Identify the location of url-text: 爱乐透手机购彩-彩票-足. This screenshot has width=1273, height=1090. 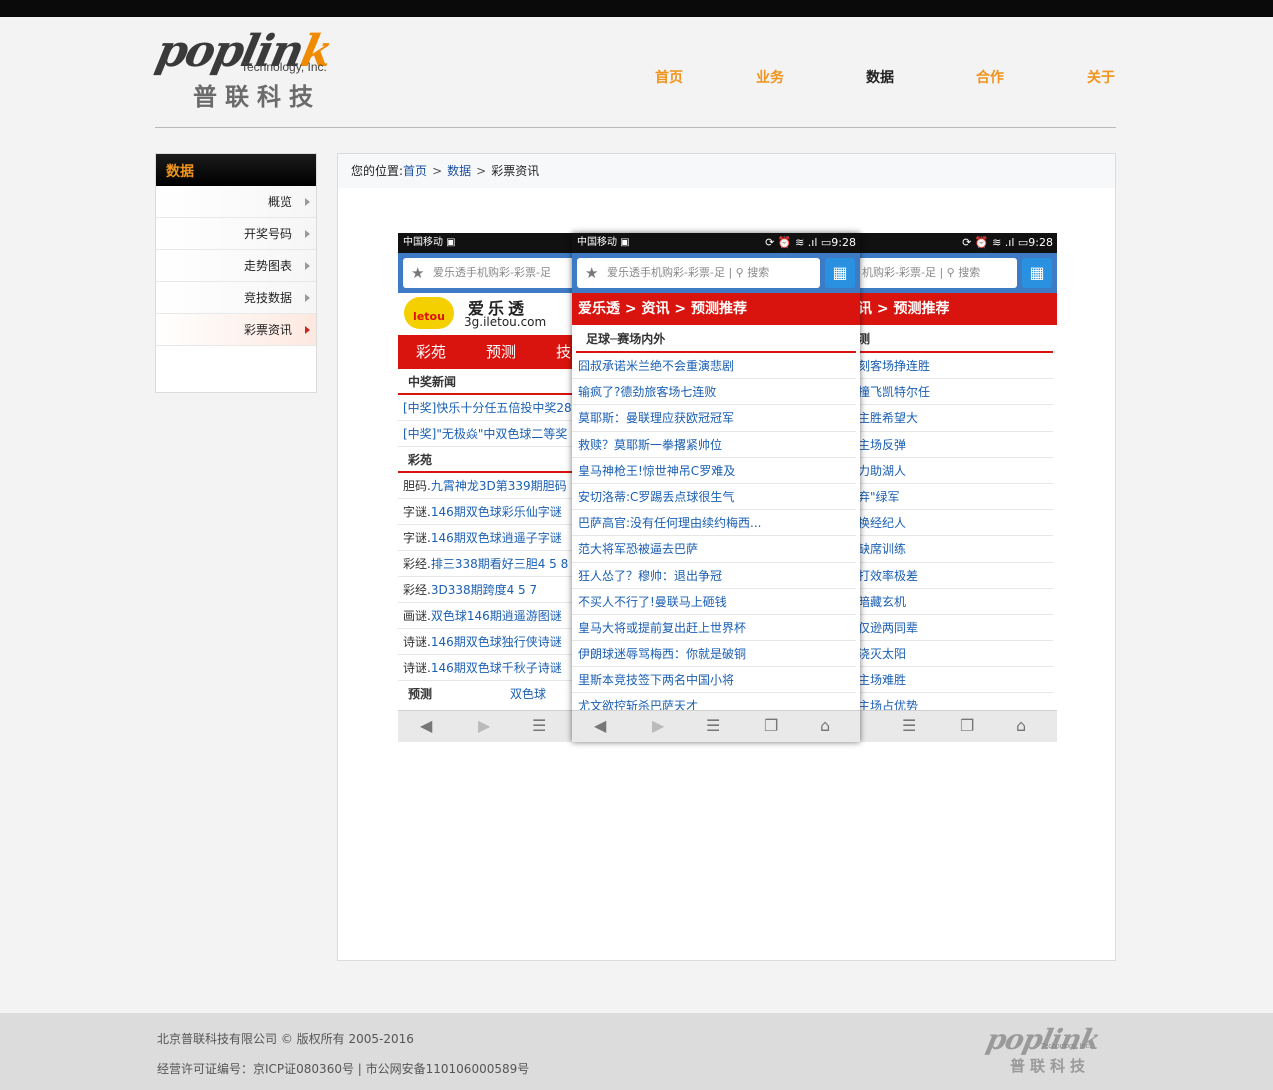
(492, 272).